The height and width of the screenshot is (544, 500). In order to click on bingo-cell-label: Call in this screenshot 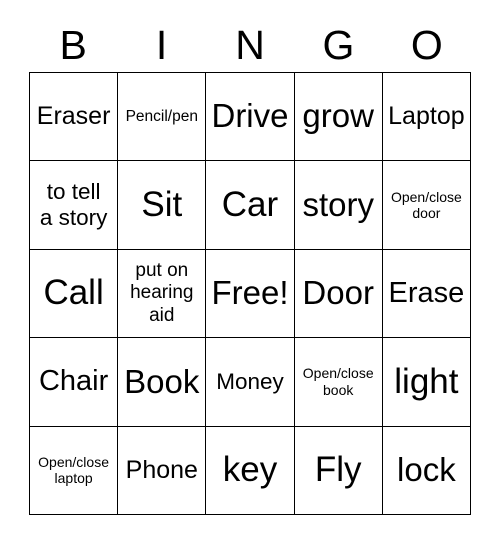, I will do `click(73, 293)`.